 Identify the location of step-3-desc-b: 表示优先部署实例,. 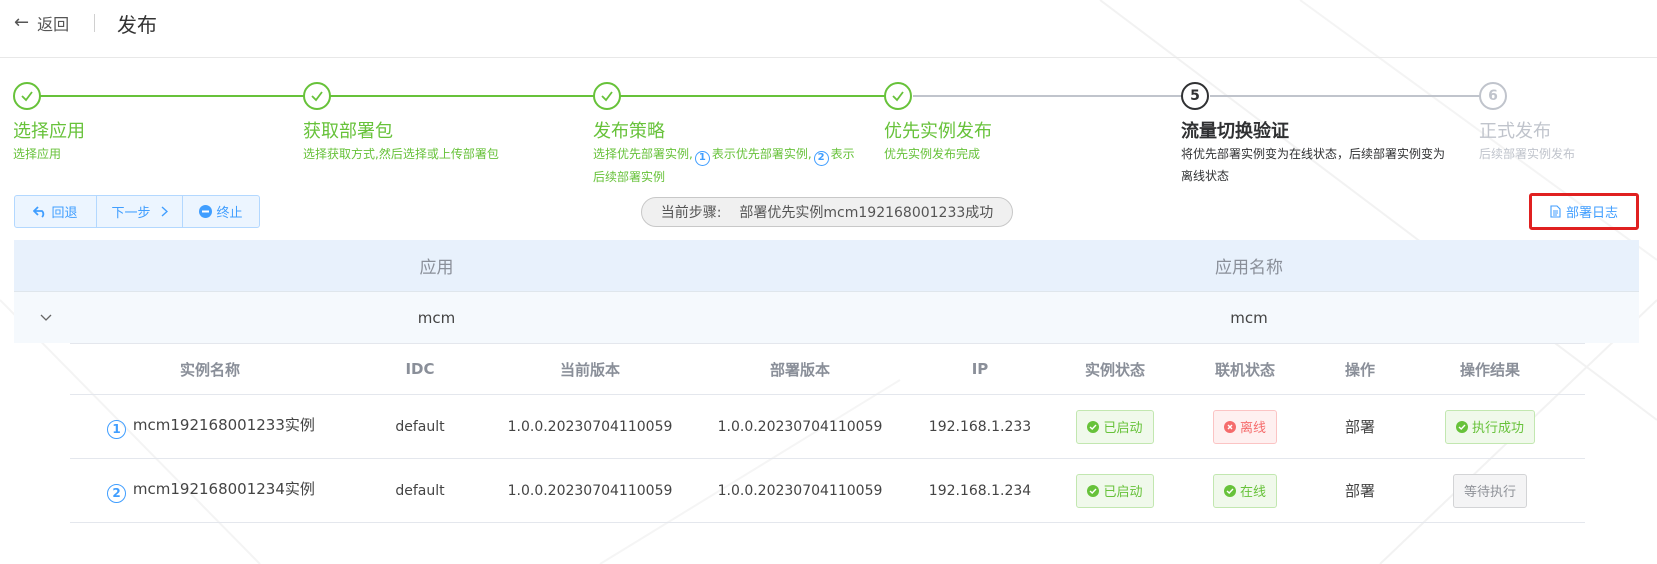
(761, 154).